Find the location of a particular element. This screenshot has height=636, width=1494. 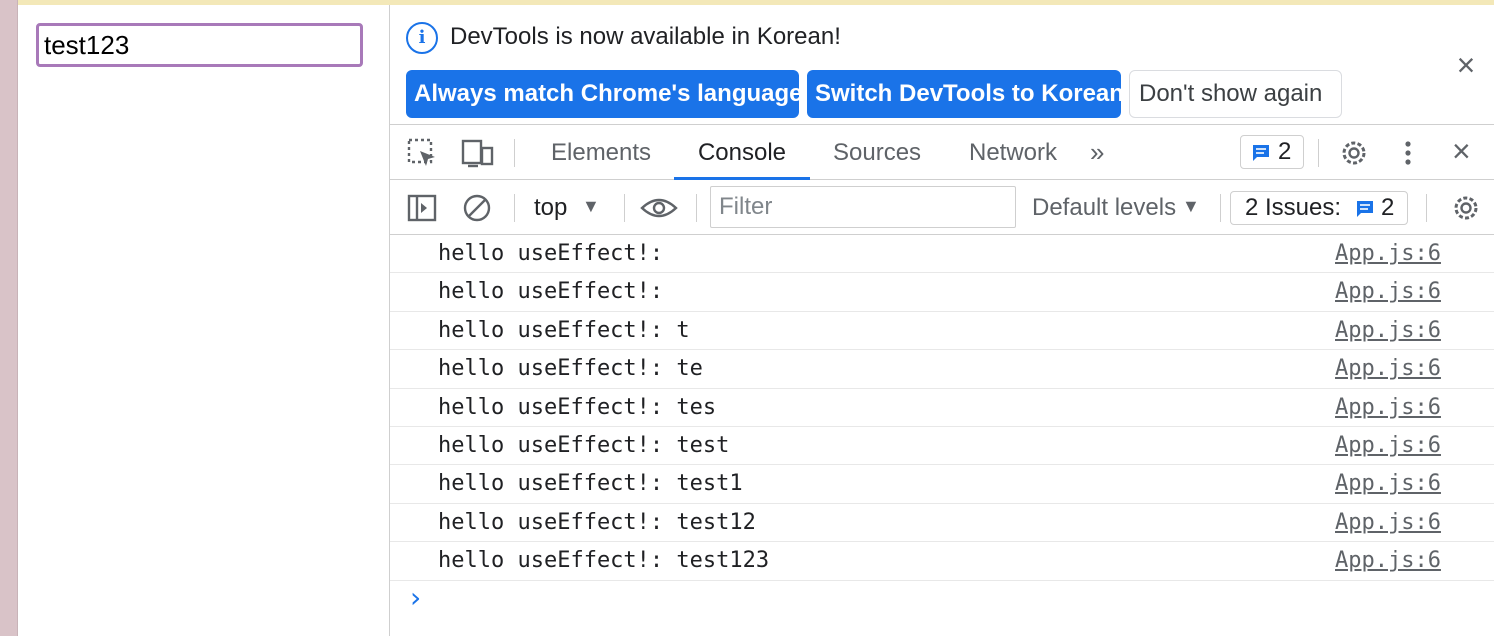

console-message: hello useEffect!: test12 is located at coordinates (597, 522).